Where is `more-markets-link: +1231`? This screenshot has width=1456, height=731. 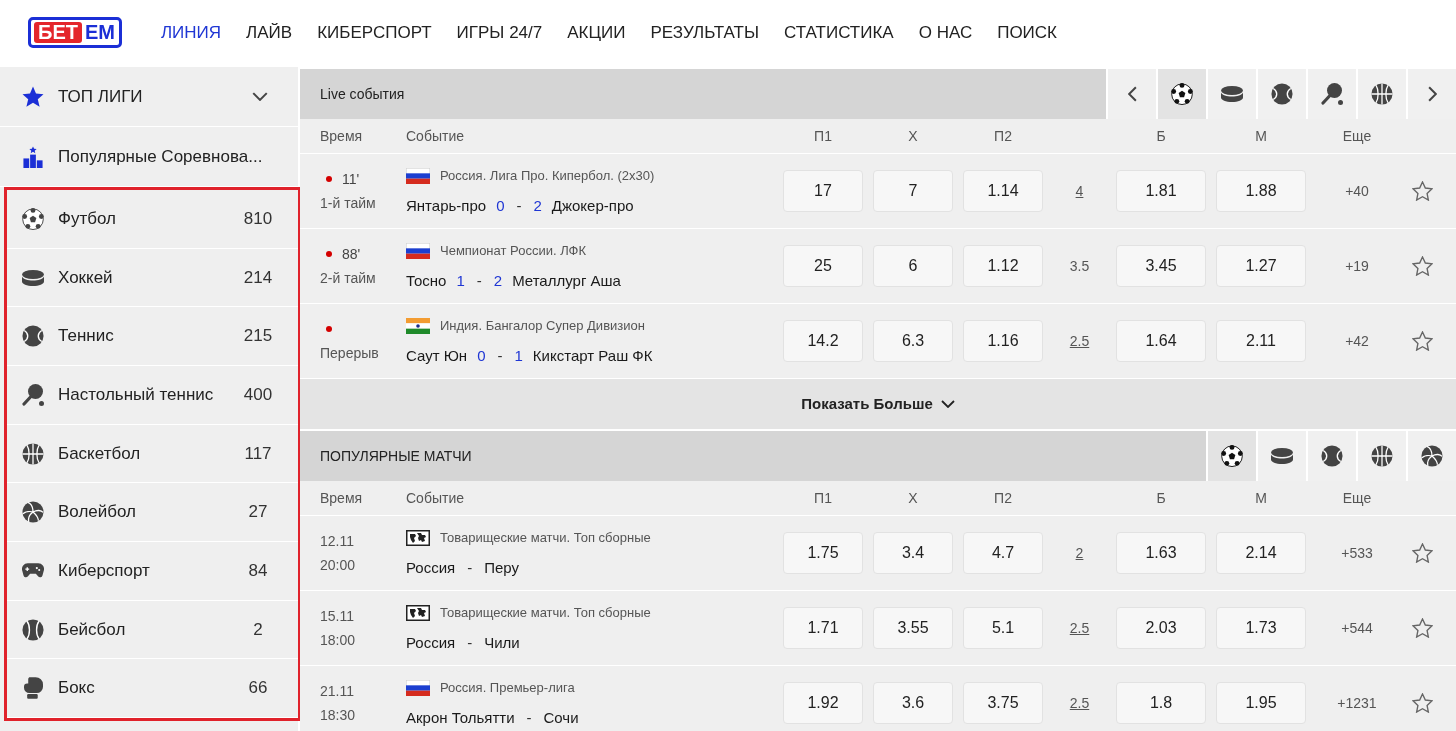
more-markets-link: +1231 is located at coordinates (1357, 703).